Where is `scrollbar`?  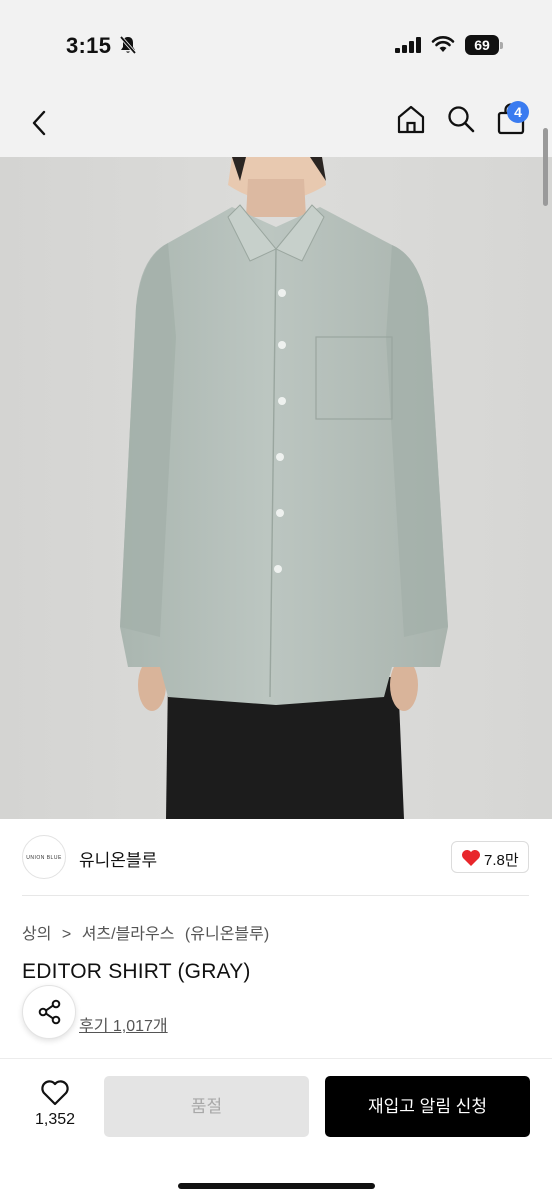
scrollbar is located at coordinates (545, 167).